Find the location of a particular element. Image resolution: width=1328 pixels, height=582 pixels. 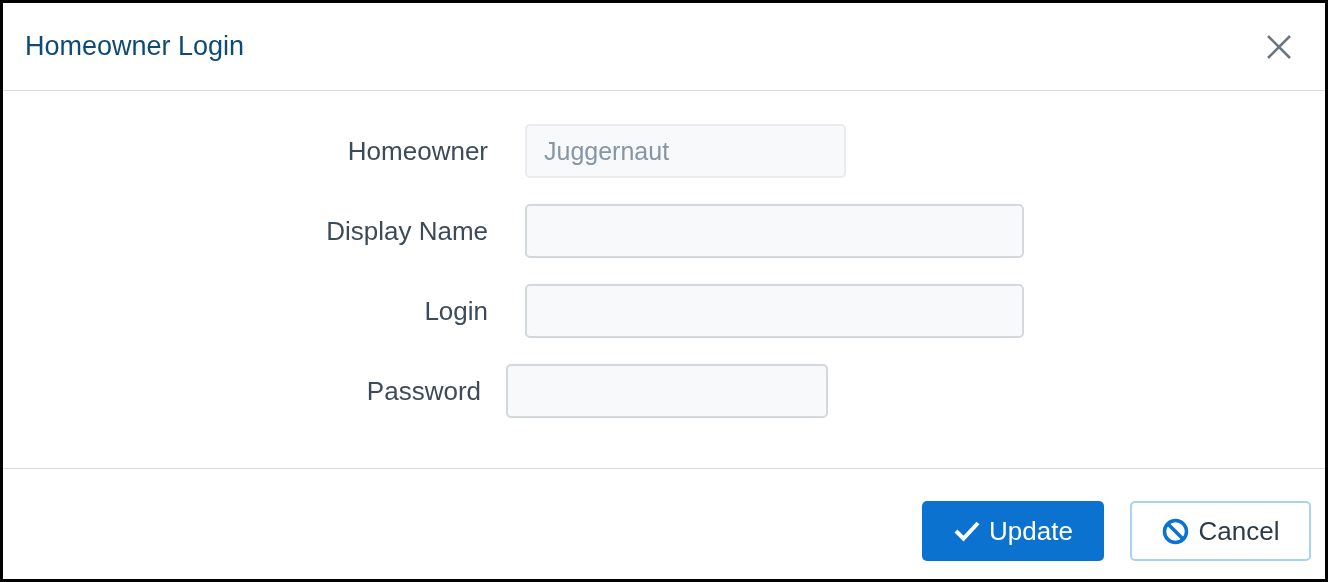

update-button: Update is located at coordinates (1013, 531).